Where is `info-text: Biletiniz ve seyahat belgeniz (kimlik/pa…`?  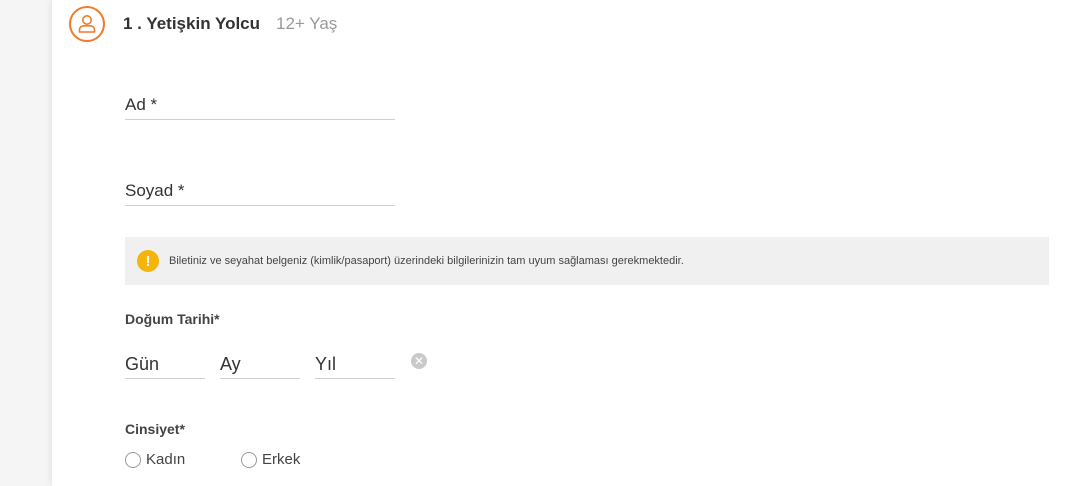 info-text: Biletiniz ve seyahat belgeniz (kimlik/pa… is located at coordinates (426, 261).